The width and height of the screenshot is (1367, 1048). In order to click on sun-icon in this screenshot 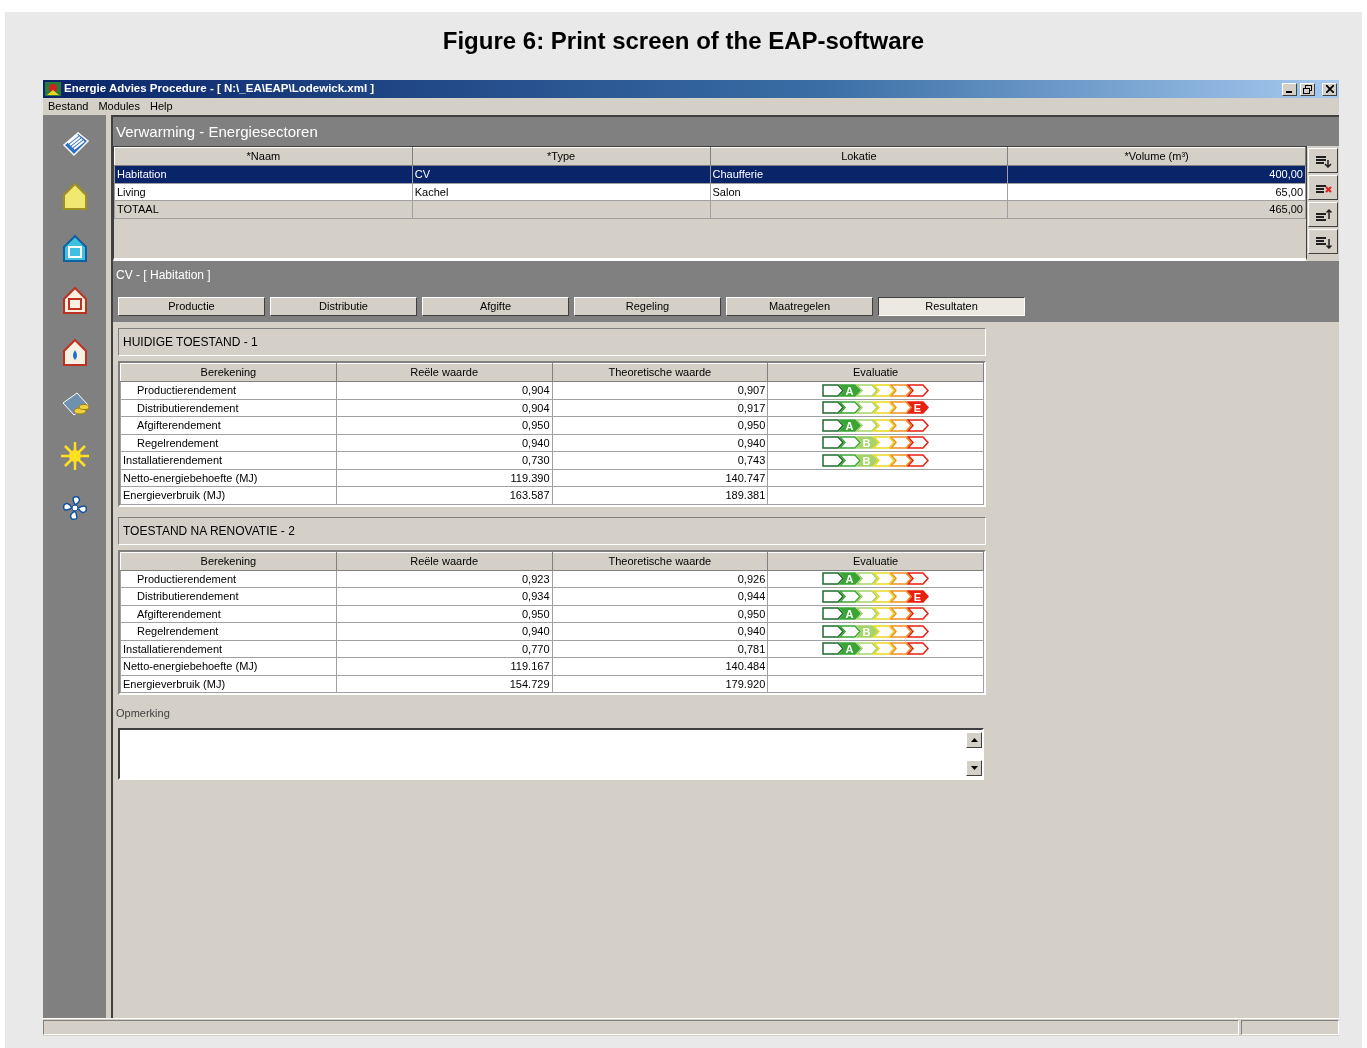, I will do `click(74, 456)`.